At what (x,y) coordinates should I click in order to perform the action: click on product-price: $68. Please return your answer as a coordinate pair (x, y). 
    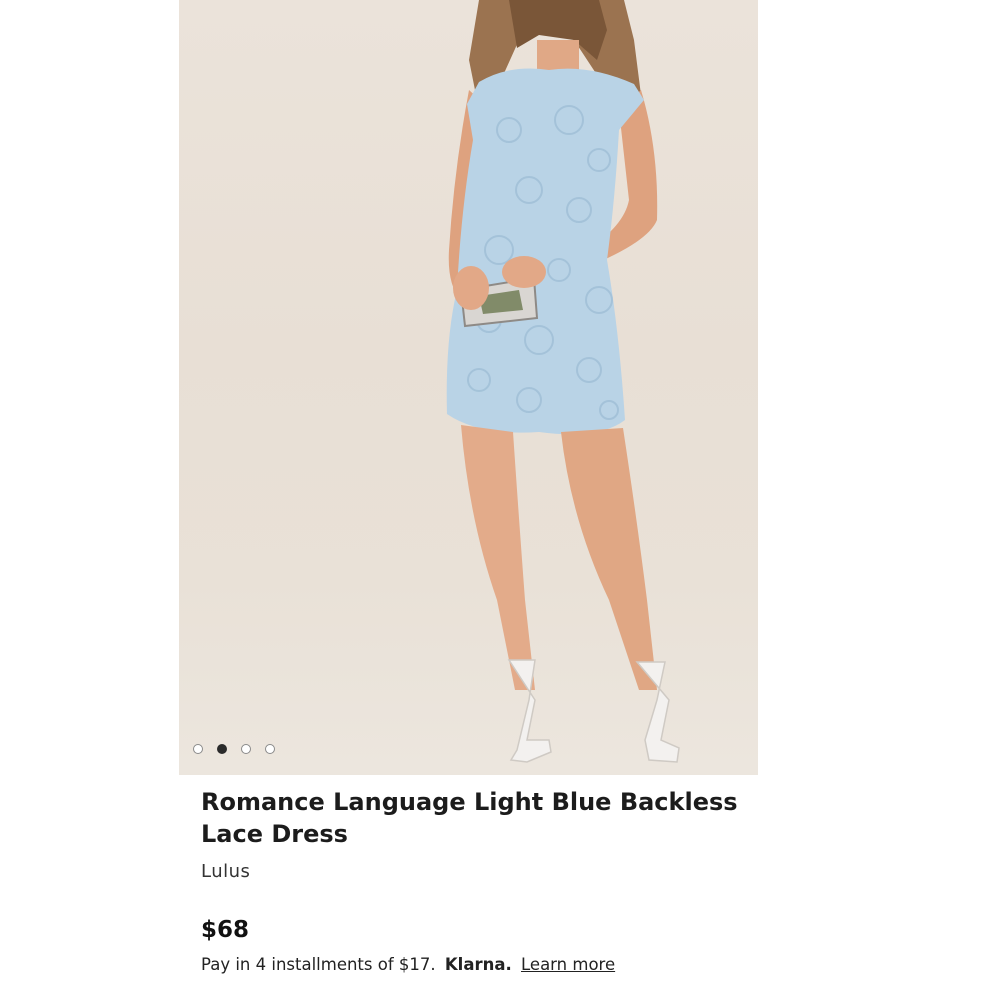
    Looking at the image, I should click on (225, 930).